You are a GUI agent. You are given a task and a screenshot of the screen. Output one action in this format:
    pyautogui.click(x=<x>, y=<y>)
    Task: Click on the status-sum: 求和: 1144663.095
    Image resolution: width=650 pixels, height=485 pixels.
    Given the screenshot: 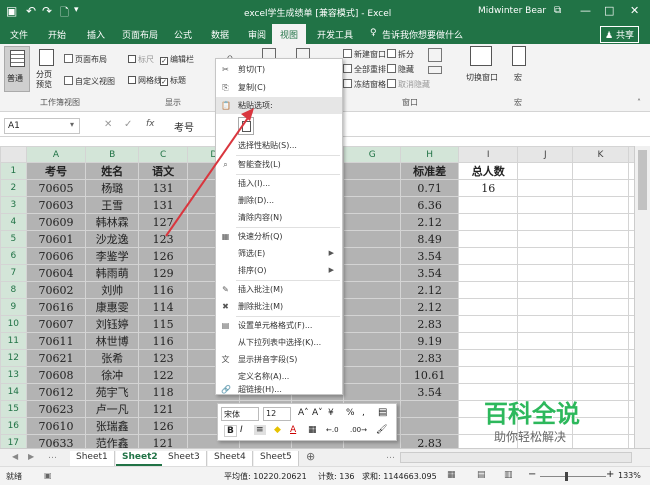 What is the action you would take?
    pyautogui.click(x=399, y=476)
    